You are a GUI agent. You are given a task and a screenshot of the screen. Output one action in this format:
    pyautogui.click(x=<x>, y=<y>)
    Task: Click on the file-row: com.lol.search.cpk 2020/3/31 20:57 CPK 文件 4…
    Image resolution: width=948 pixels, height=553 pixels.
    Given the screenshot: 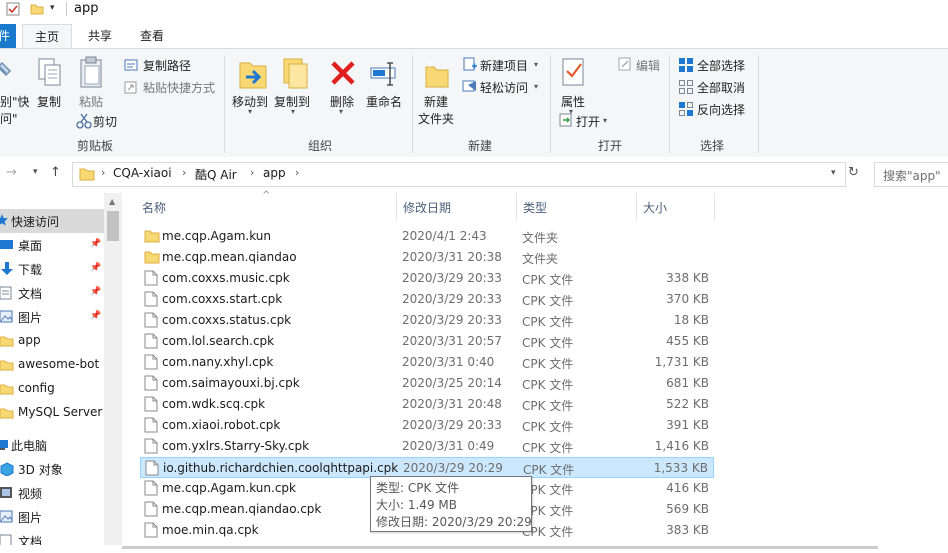 What is the action you would take?
    pyautogui.click(x=427, y=341)
    